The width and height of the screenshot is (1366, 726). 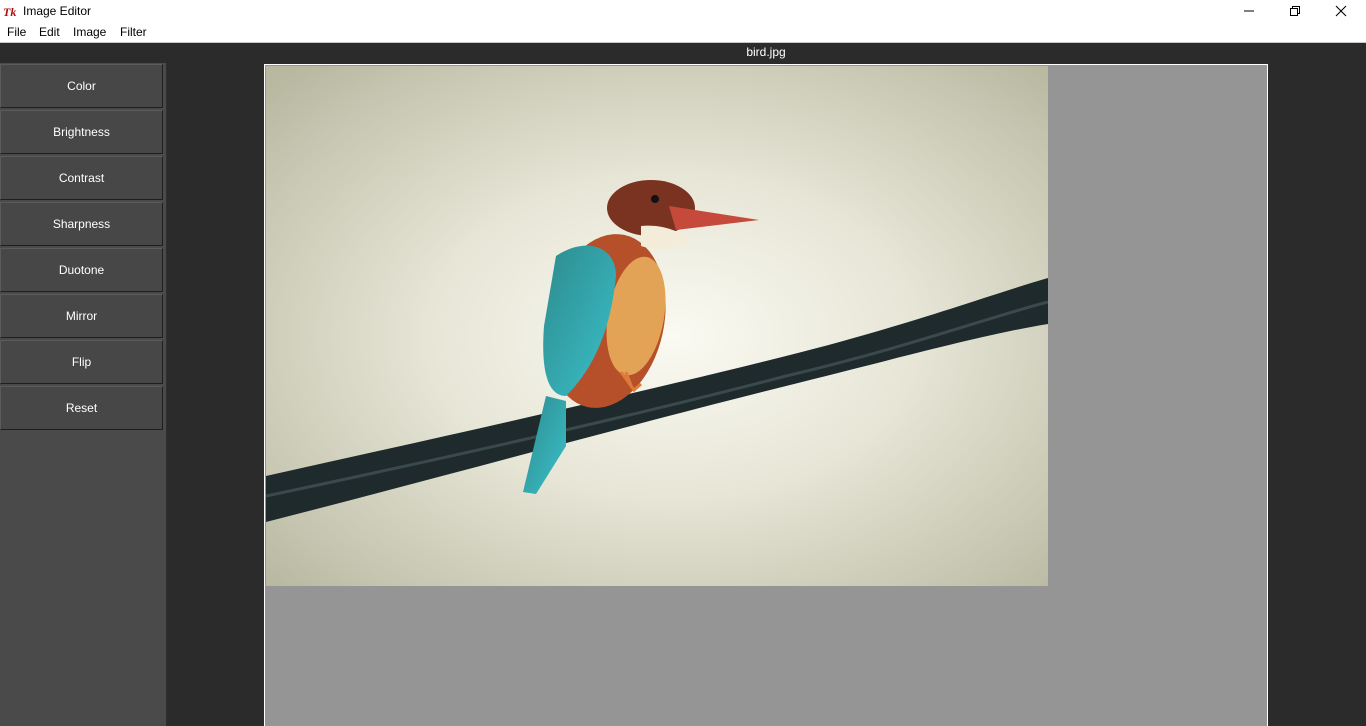 I want to click on close-button, so click(x=1341, y=11).